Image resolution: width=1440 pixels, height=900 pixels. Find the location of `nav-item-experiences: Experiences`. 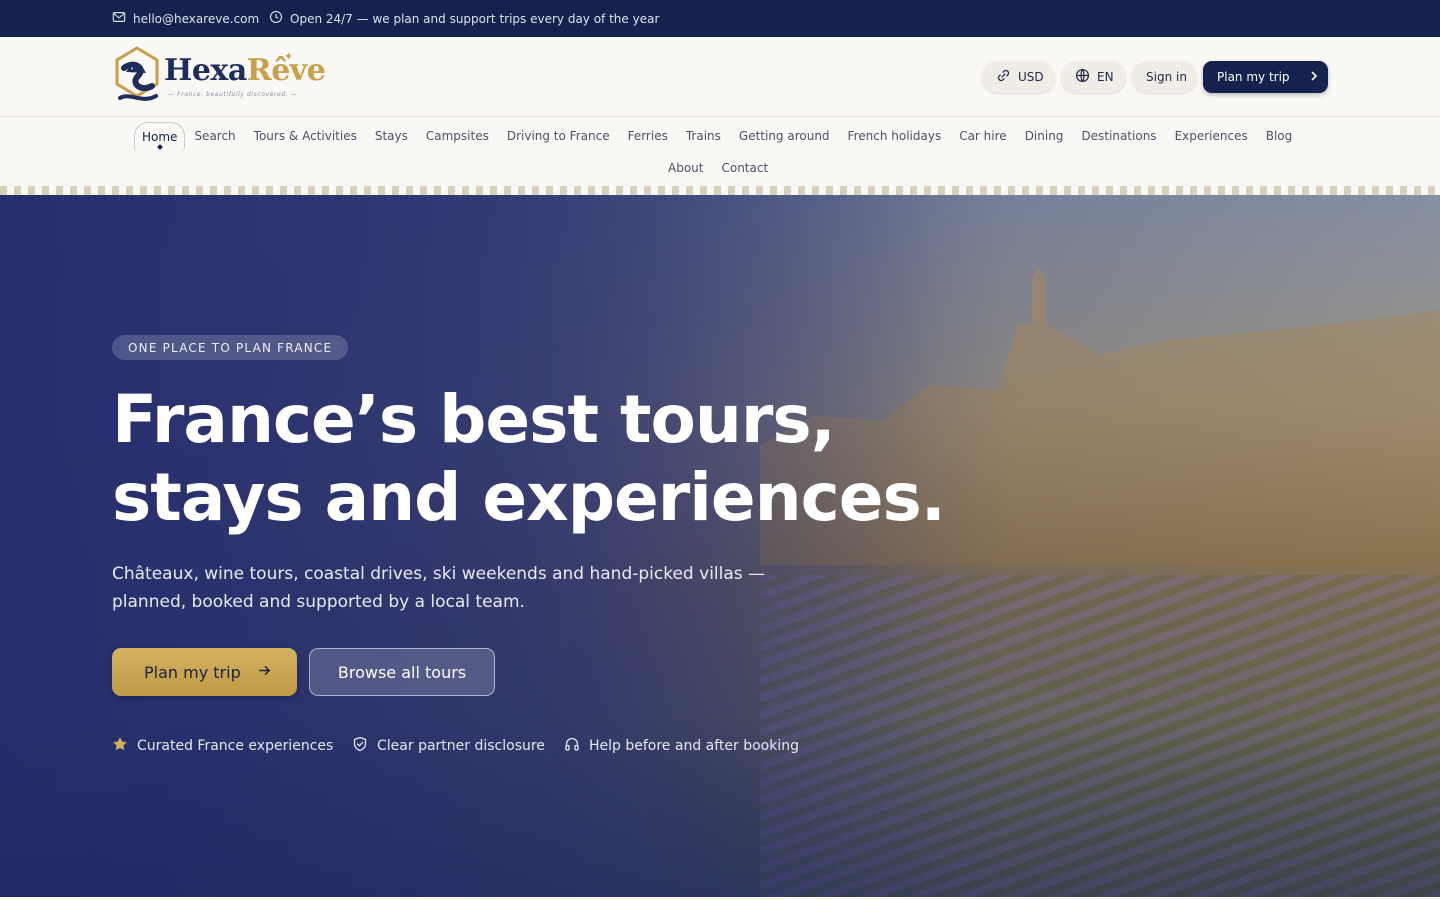

nav-item-experiences: Experiences is located at coordinates (1211, 136).